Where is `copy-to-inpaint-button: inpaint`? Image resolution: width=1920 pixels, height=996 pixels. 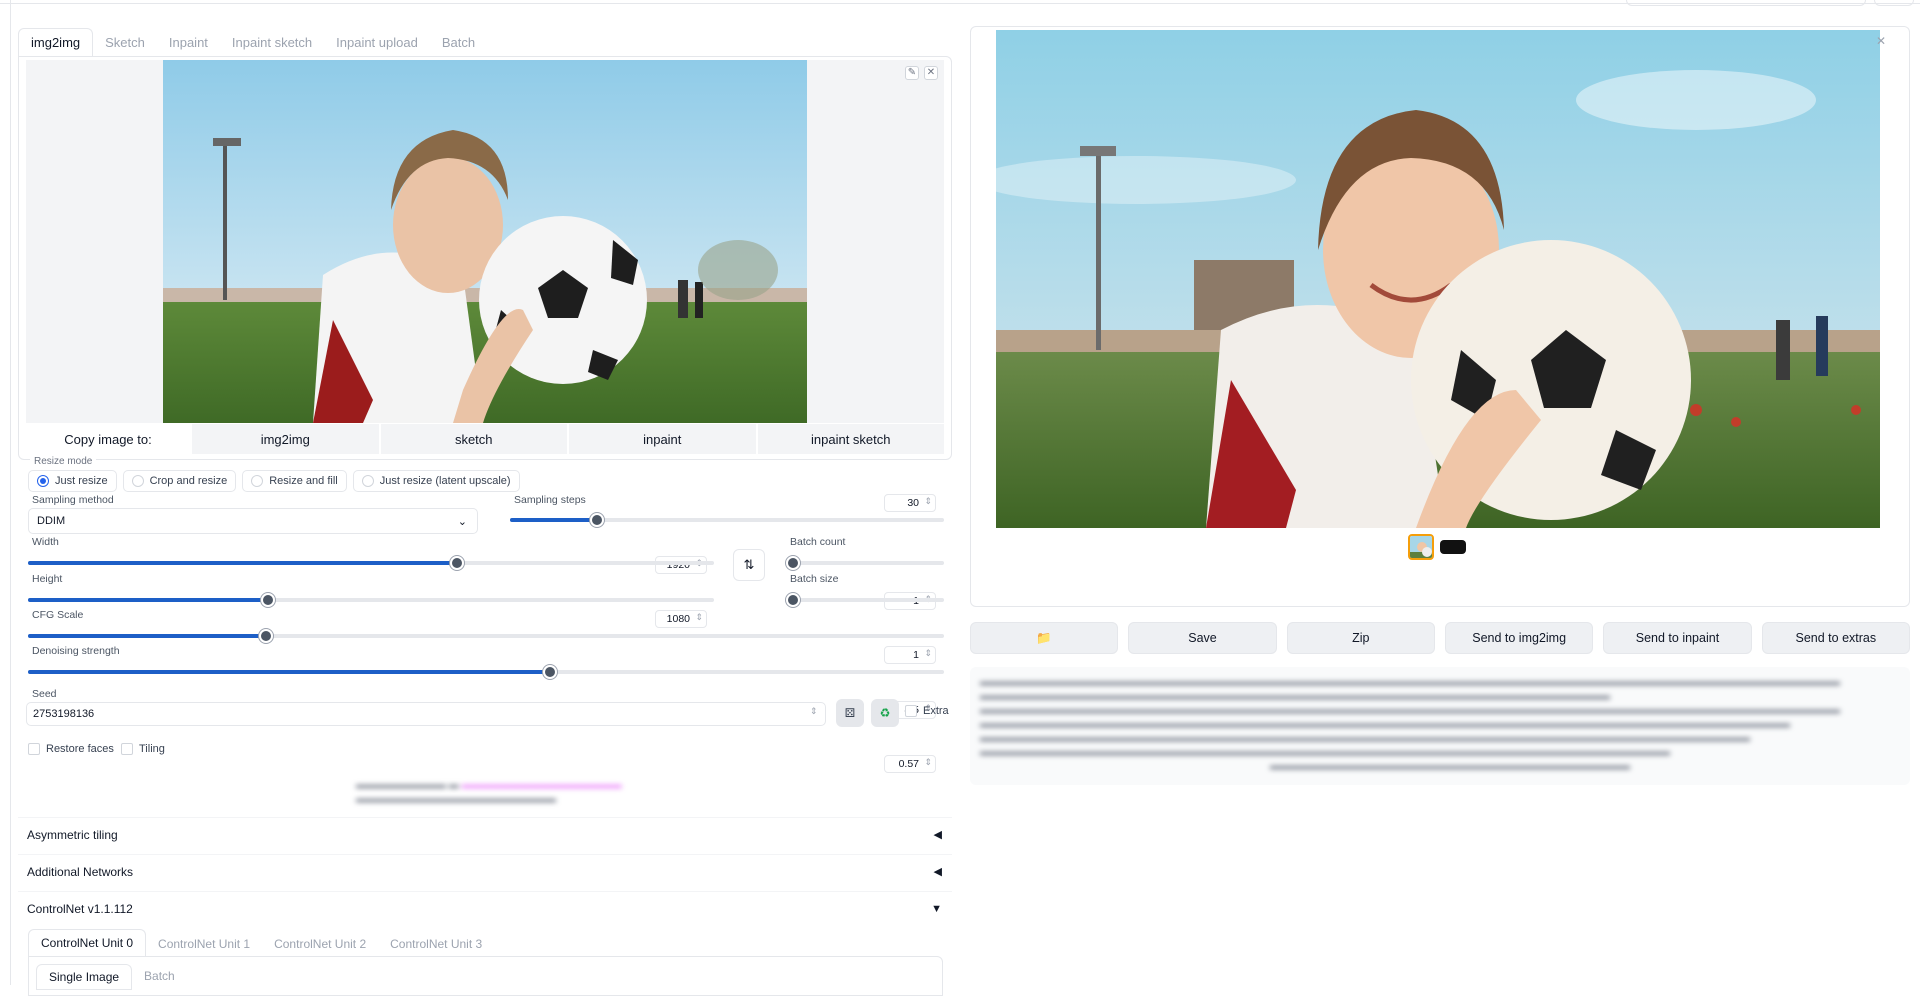 copy-to-inpaint-button: inpaint is located at coordinates (662, 439).